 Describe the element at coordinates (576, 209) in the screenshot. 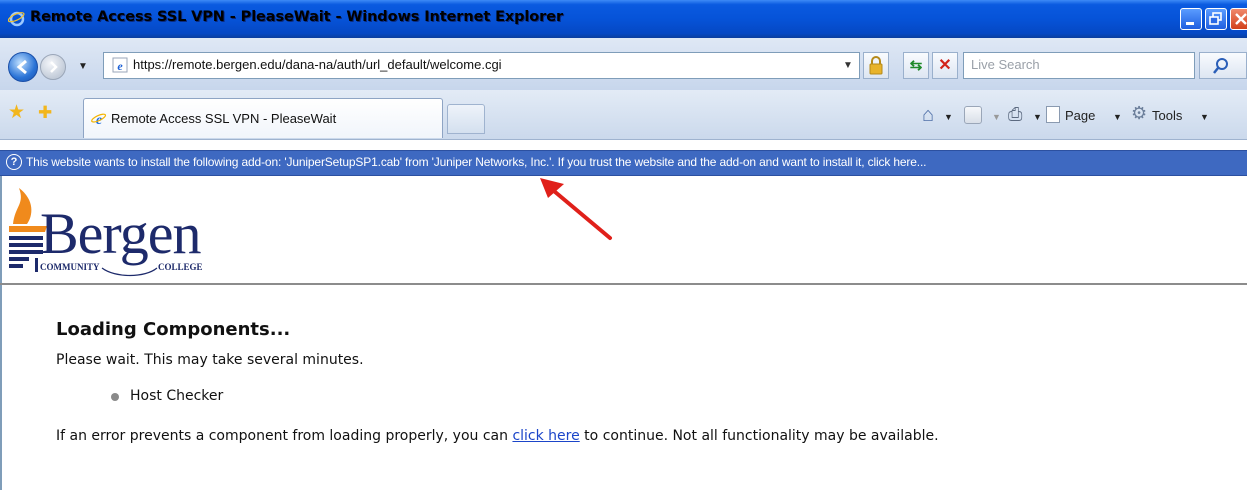

I see `red-arrow-annotation` at that location.